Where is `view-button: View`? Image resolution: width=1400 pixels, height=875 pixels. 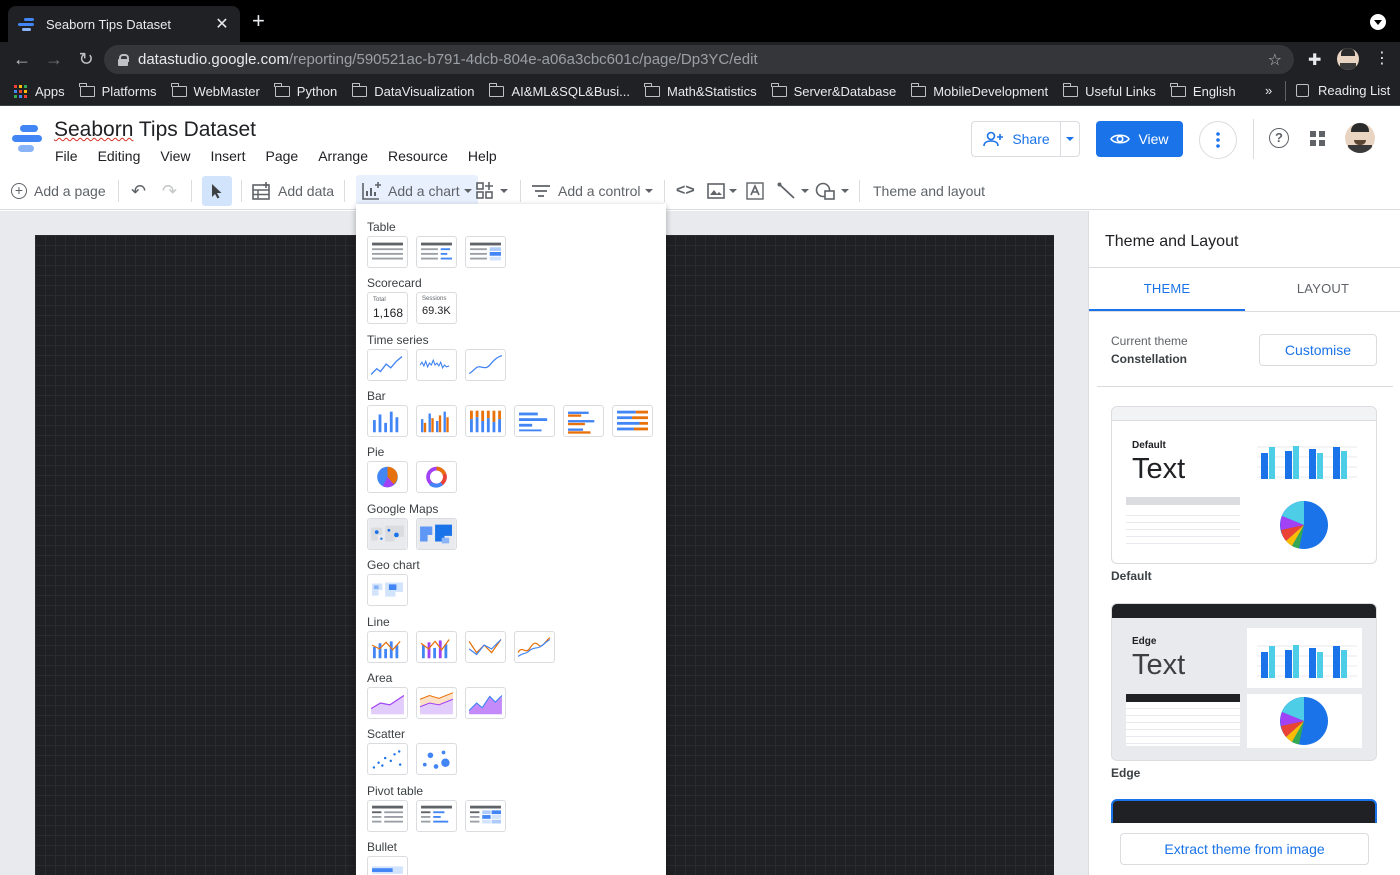
view-button: View is located at coordinates (1139, 139).